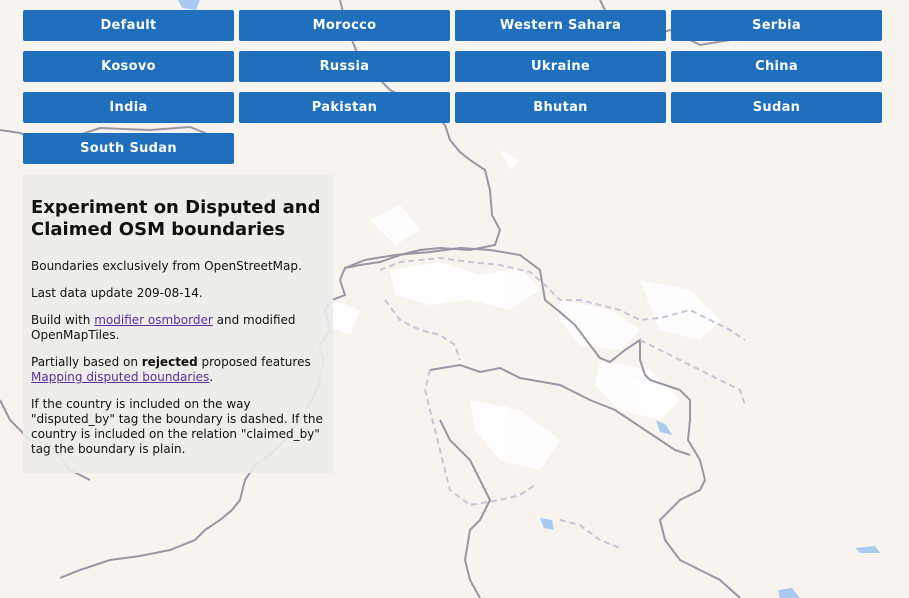 Image resolution: width=909 pixels, height=598 pixels. What do you see at coordinates (560, 66) in the screenshot?
I see `ukraine-button: Ukraine` at bounding box center [560, 66].